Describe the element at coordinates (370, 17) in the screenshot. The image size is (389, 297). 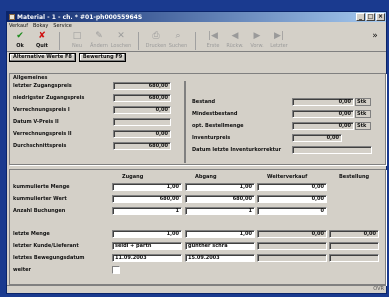
I see `maximize-button: □` at that location.